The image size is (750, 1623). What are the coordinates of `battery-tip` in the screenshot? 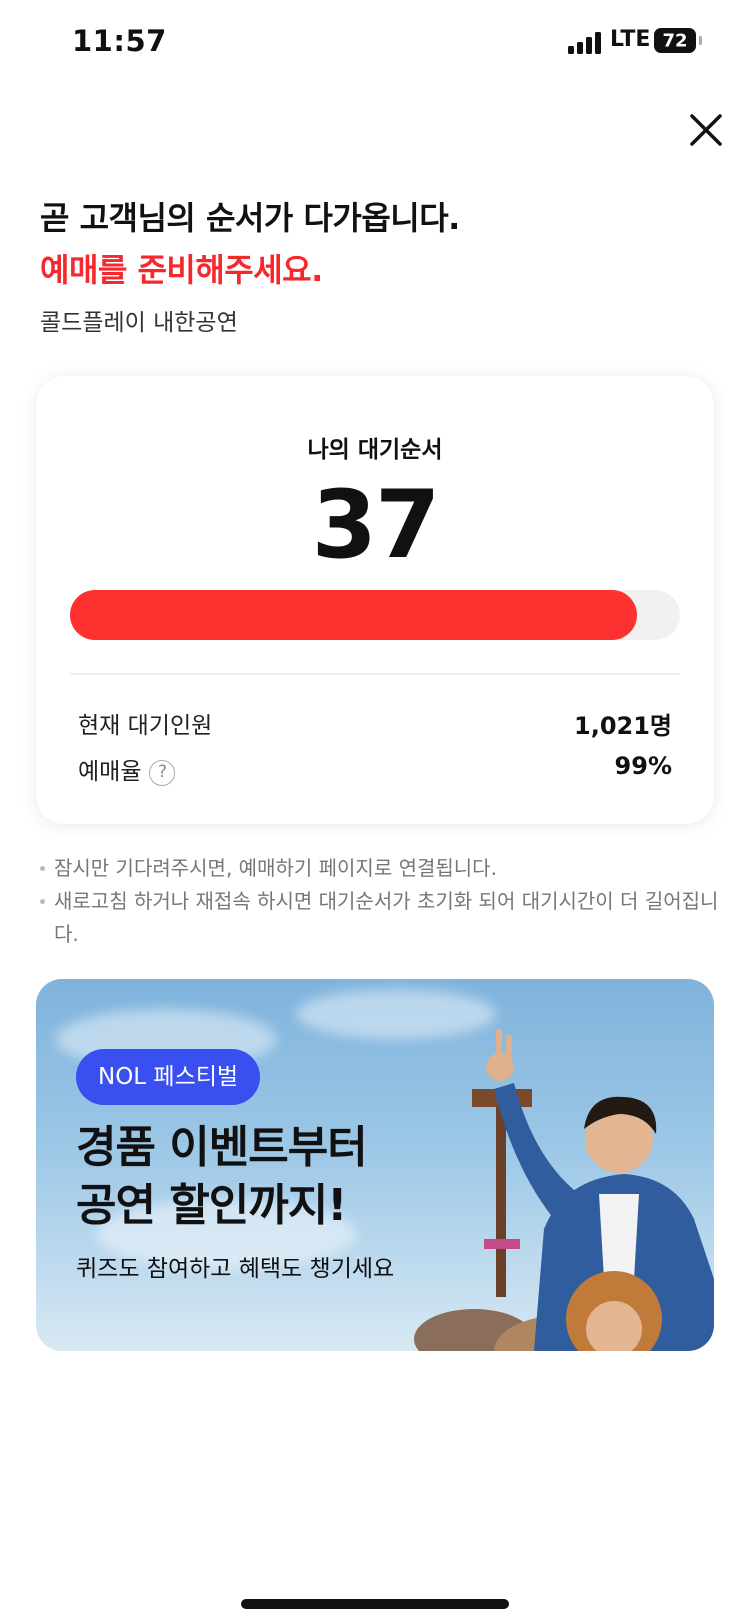 It's located at (700, 40).